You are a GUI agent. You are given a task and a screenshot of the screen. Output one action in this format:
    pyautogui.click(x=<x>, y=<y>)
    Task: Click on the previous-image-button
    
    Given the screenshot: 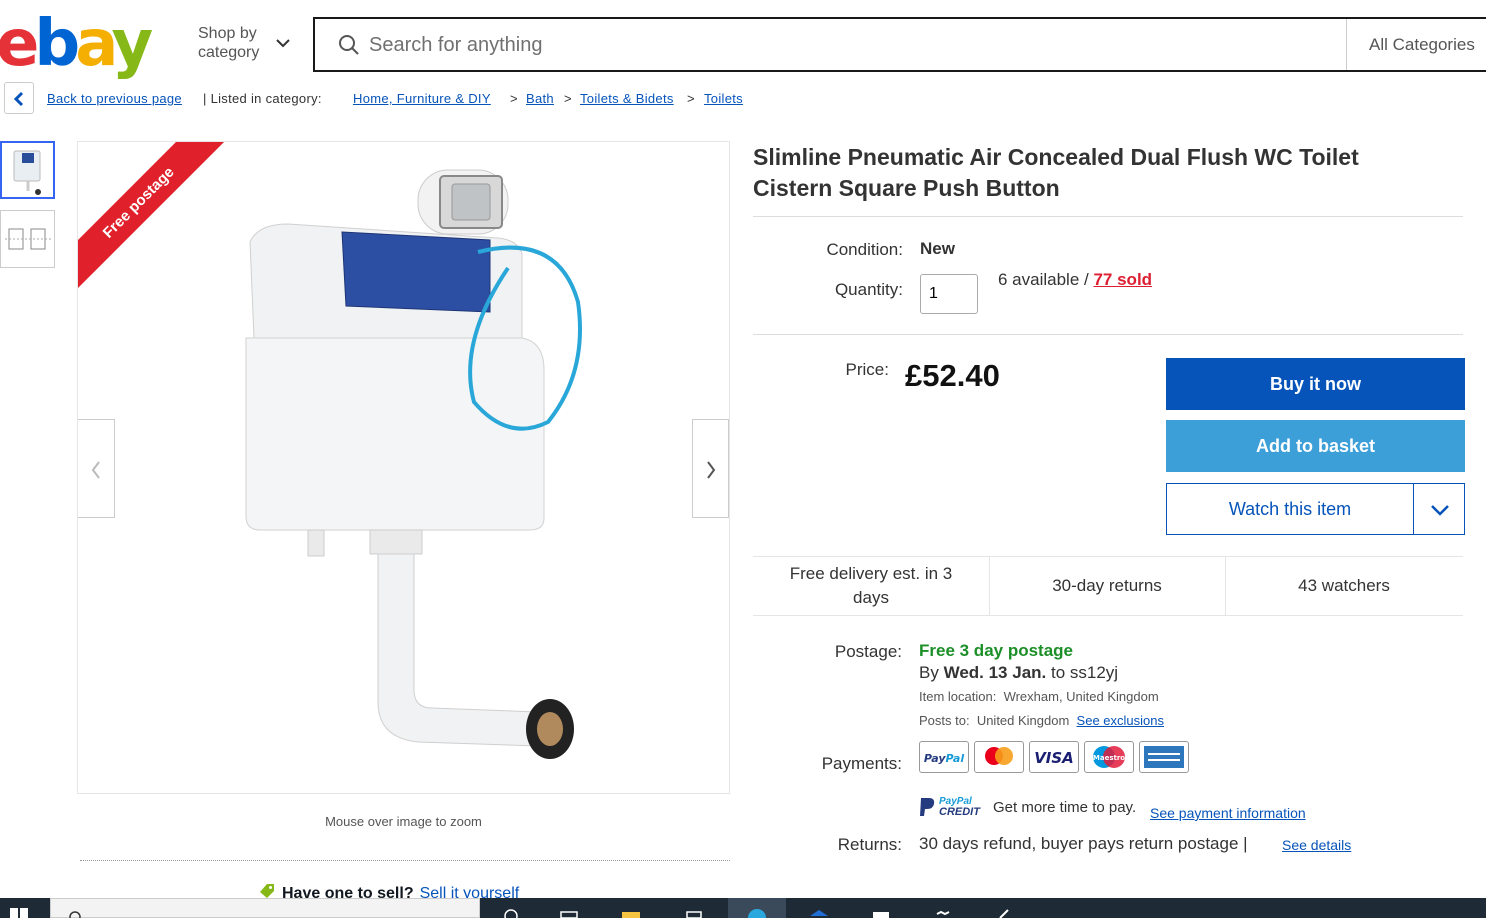 What is the action you would take?
    pyautogui.click(x=96, y=468)
    